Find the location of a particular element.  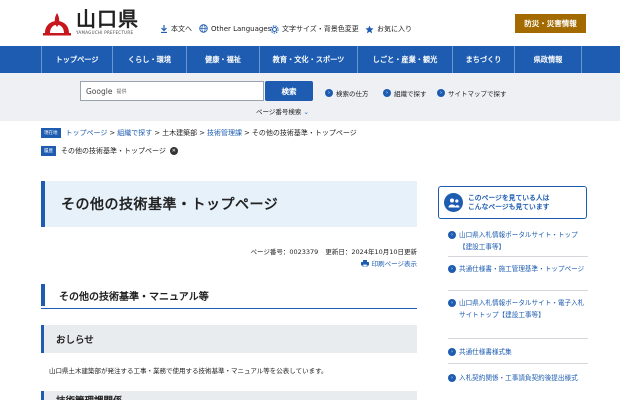

related-page-item: › 入札契約関係・工事請負契約後提出様式 is located at coordinates (518, 378).